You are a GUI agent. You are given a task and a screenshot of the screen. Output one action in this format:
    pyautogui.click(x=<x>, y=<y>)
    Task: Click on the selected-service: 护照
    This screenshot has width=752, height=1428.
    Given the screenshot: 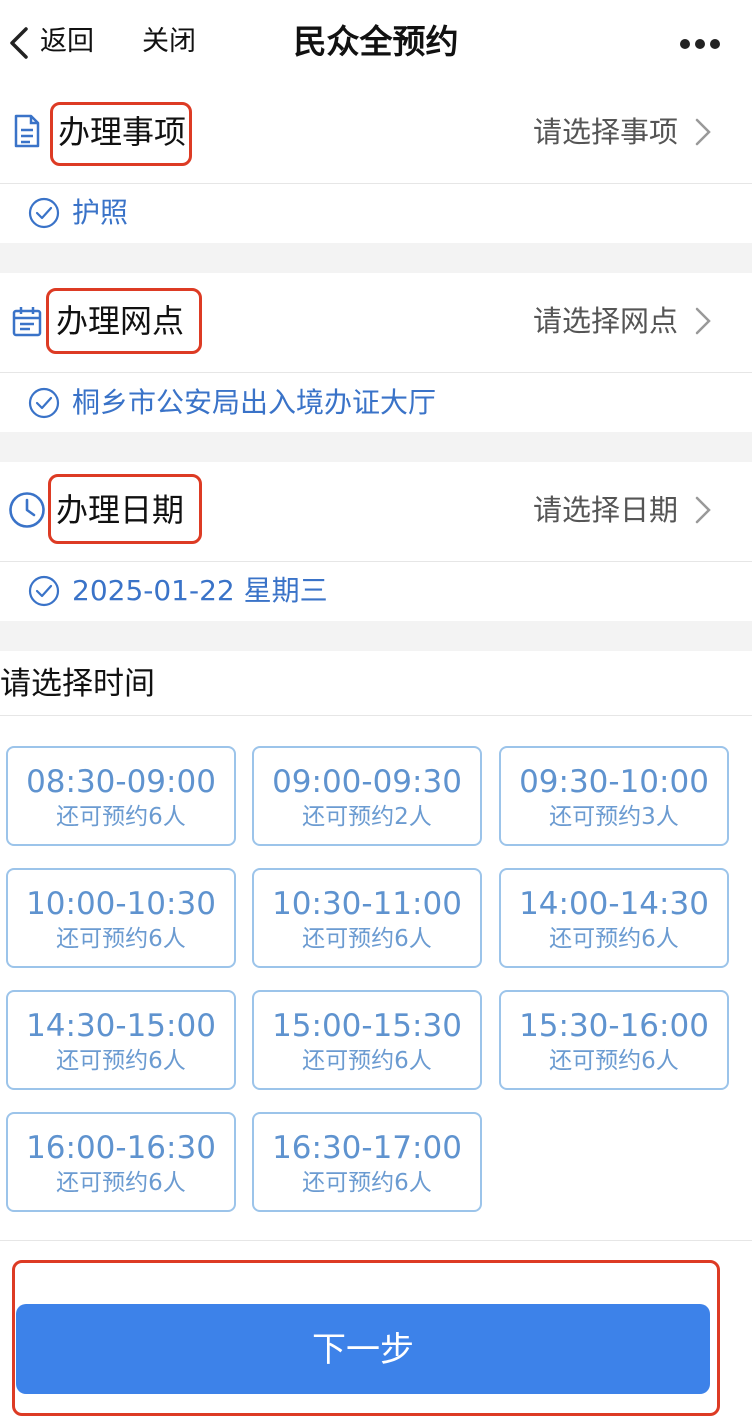 What is the action you would take?
    pyautogui.click(x=100, y=212)
    